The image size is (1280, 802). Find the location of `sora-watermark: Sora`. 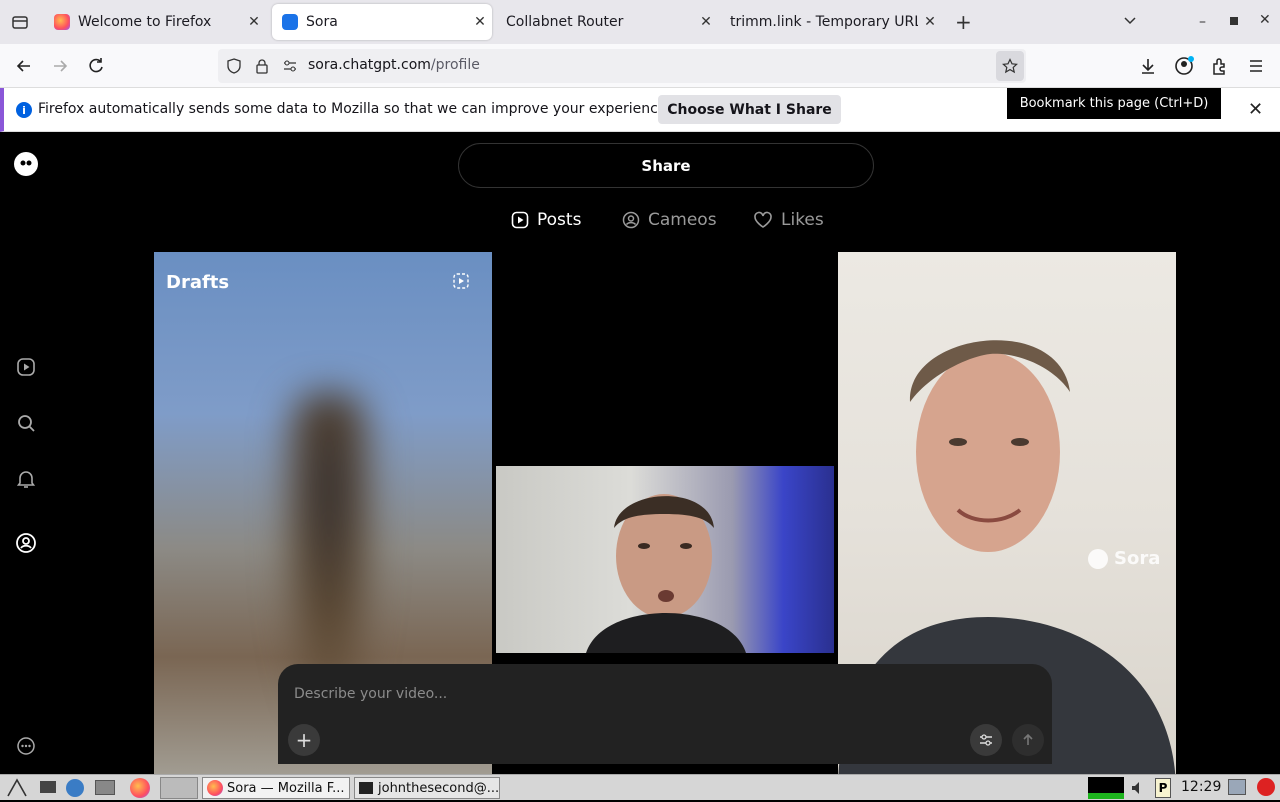

sora-watermark: Sora is located at coordinates (1124, 558).